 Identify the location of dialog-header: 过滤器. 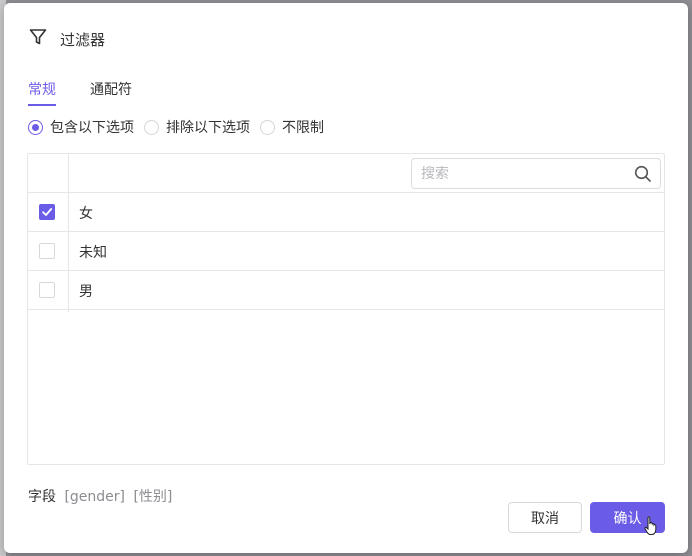
(66, 39).